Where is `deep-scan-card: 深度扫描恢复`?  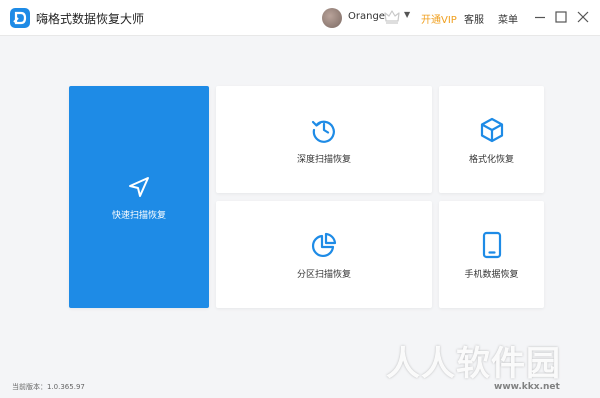
deep-scan-card: 深度扫描恢复 is located at coordinates (324, 139).